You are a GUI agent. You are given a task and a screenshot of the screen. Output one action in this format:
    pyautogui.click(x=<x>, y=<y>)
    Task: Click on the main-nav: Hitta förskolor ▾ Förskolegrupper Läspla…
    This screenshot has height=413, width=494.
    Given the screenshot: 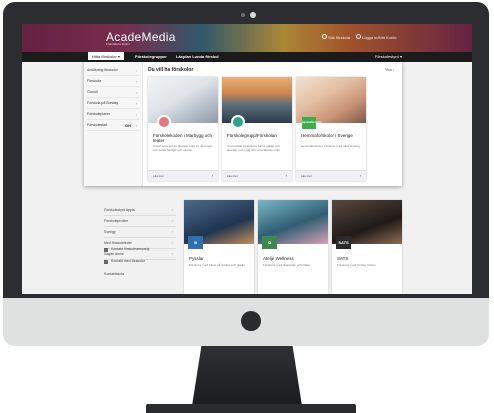 What is the action you would take?
    pyautogui.click(x=247, y=57)
    